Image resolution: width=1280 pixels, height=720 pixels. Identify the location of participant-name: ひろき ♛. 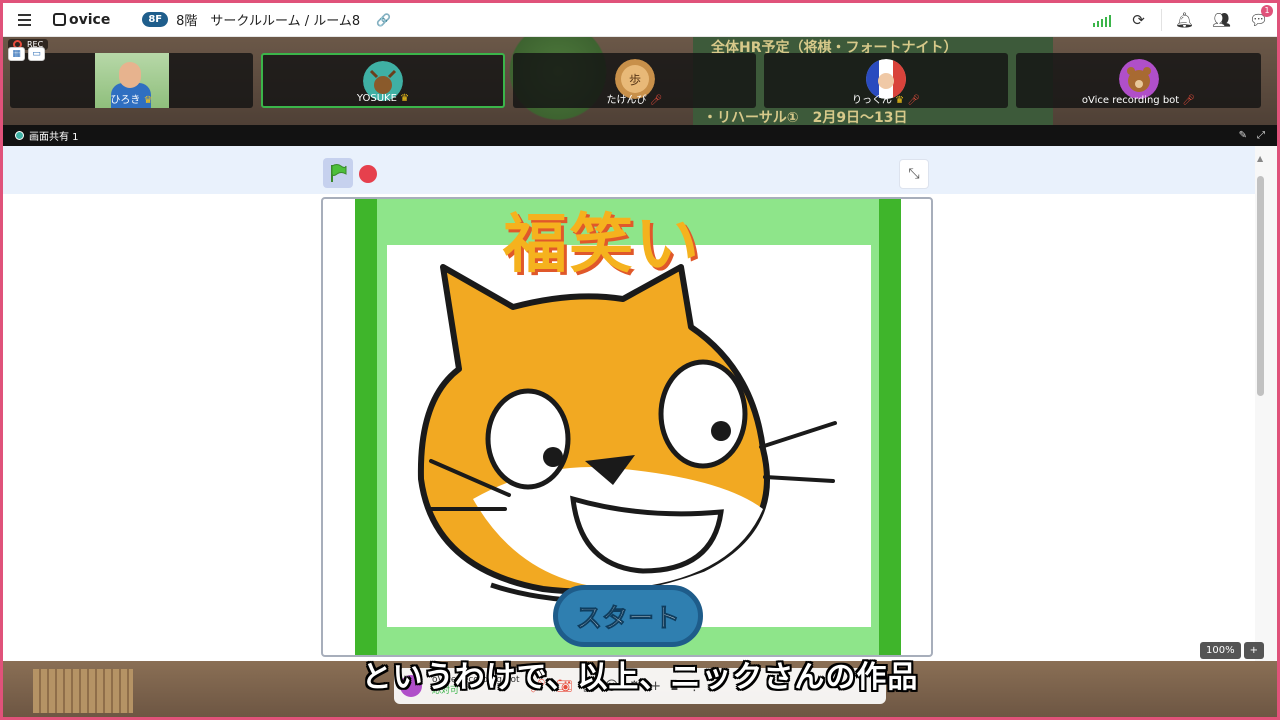
(131, 98).